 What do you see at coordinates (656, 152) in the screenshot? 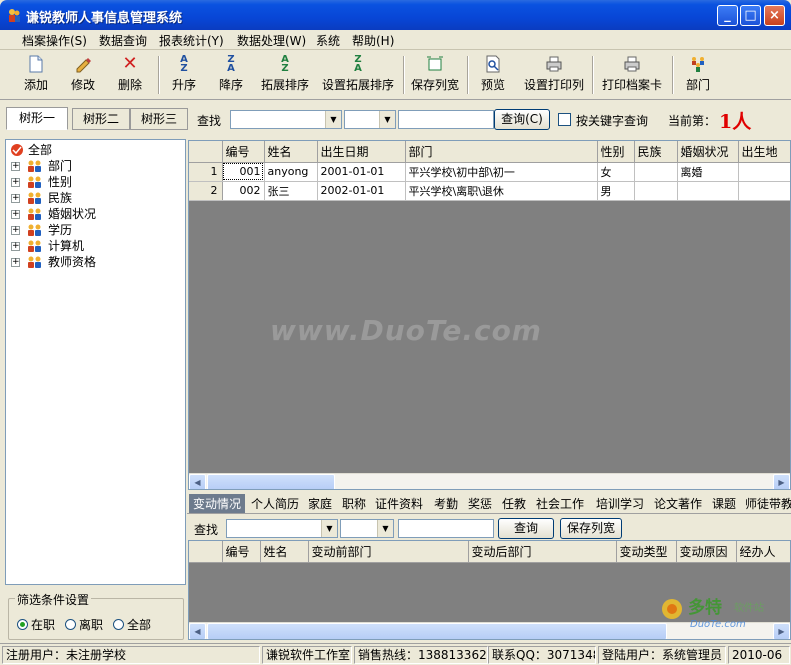
I see `column-header: 民族` at bounding box center [656, 152].